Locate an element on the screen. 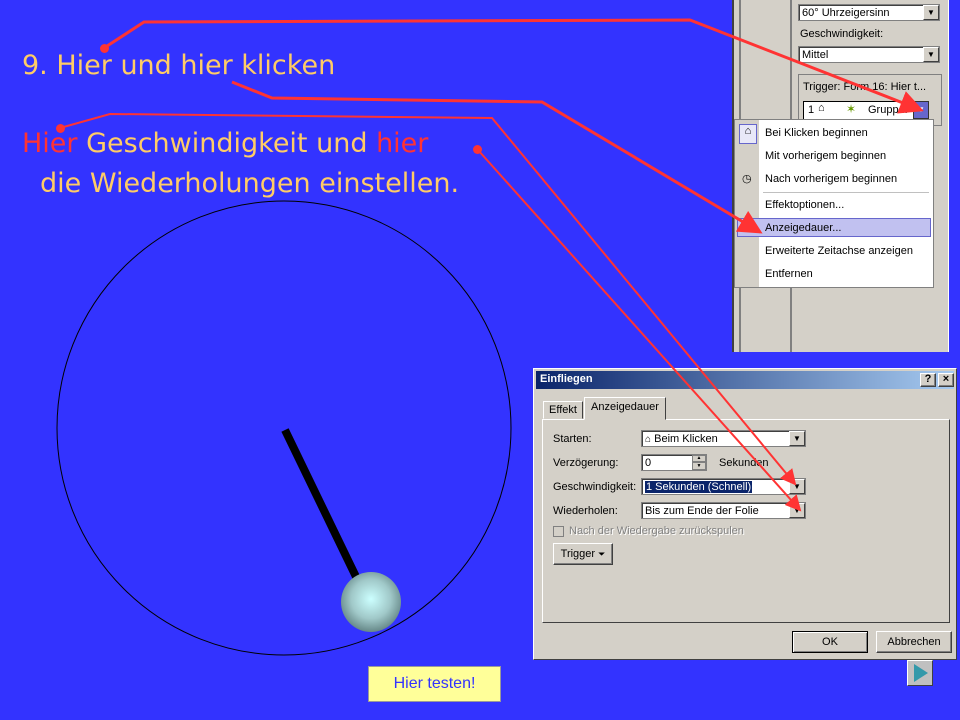 Image resolution: width=960 pixels, height=720 pixels. menu-item-on-click: Bei Klicken beginnen is located at coordinates (816, 133).